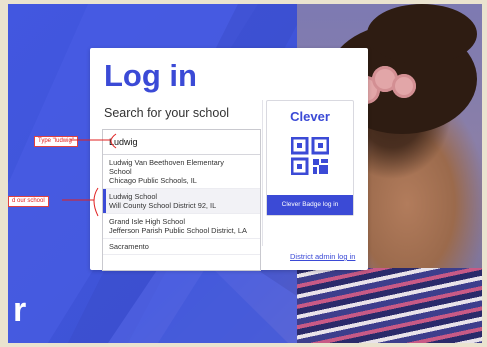 This screenshot has width=487, height=347. Describe the element at coordinates (422, 34) in the screenshot. I see `photo-hair-top` at that location.